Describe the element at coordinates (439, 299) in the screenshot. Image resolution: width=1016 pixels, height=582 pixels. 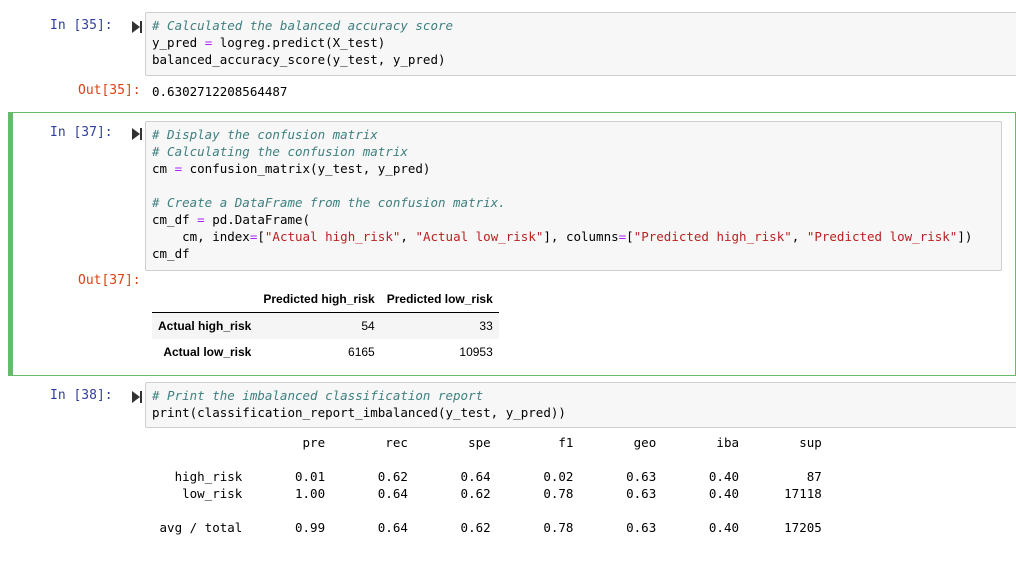
I see `column-header: Predicted low_risk` at that location.